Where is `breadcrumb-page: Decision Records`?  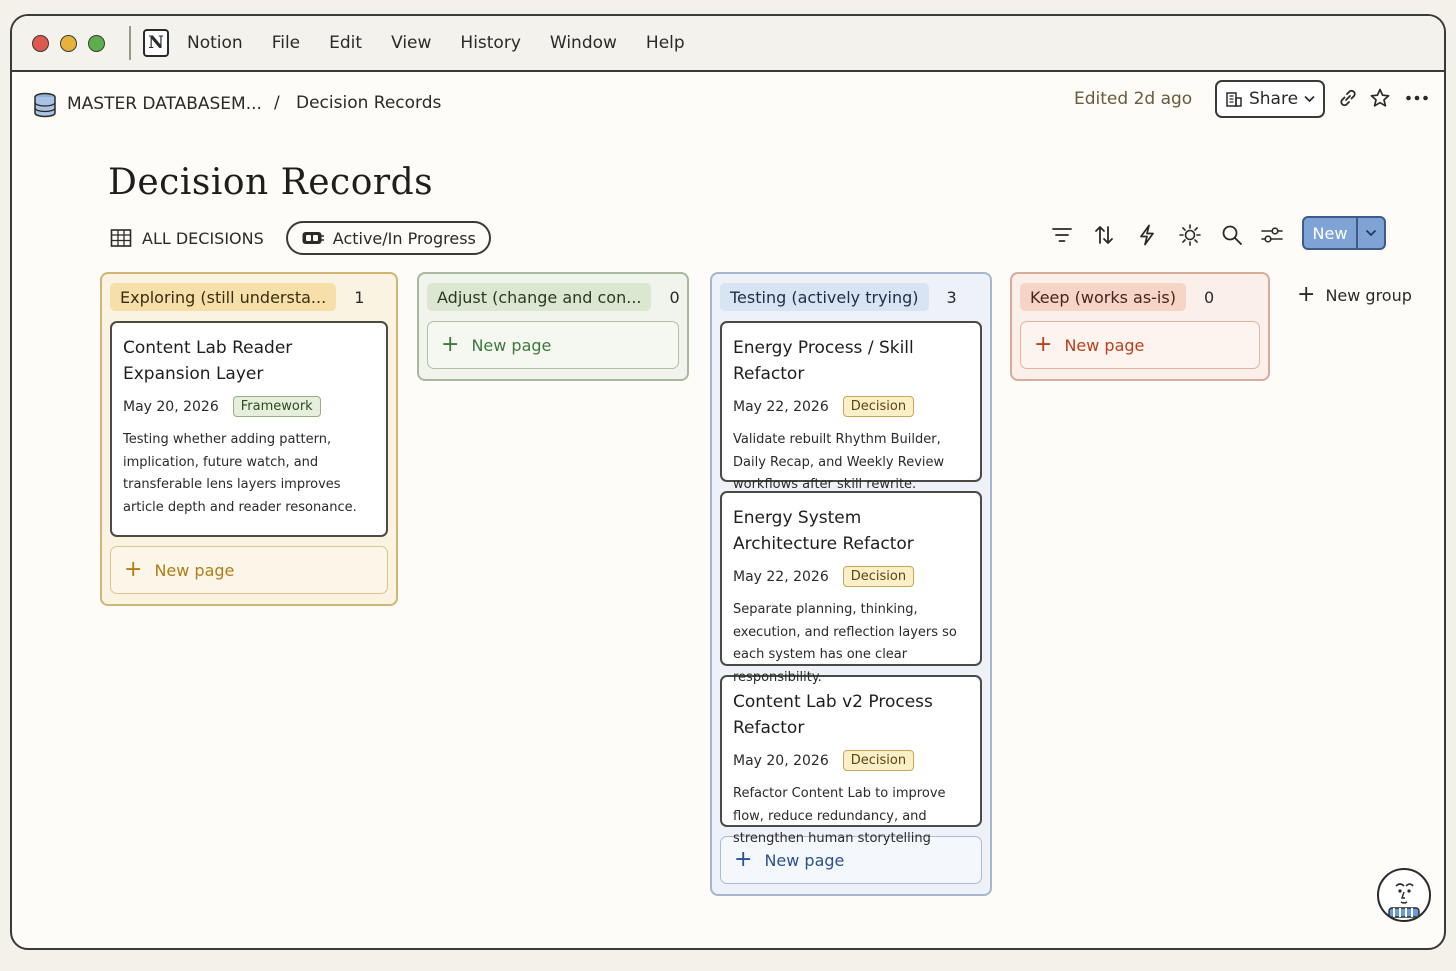 breadcrumb-page: Decision Records is located at coordinates (368, 103).